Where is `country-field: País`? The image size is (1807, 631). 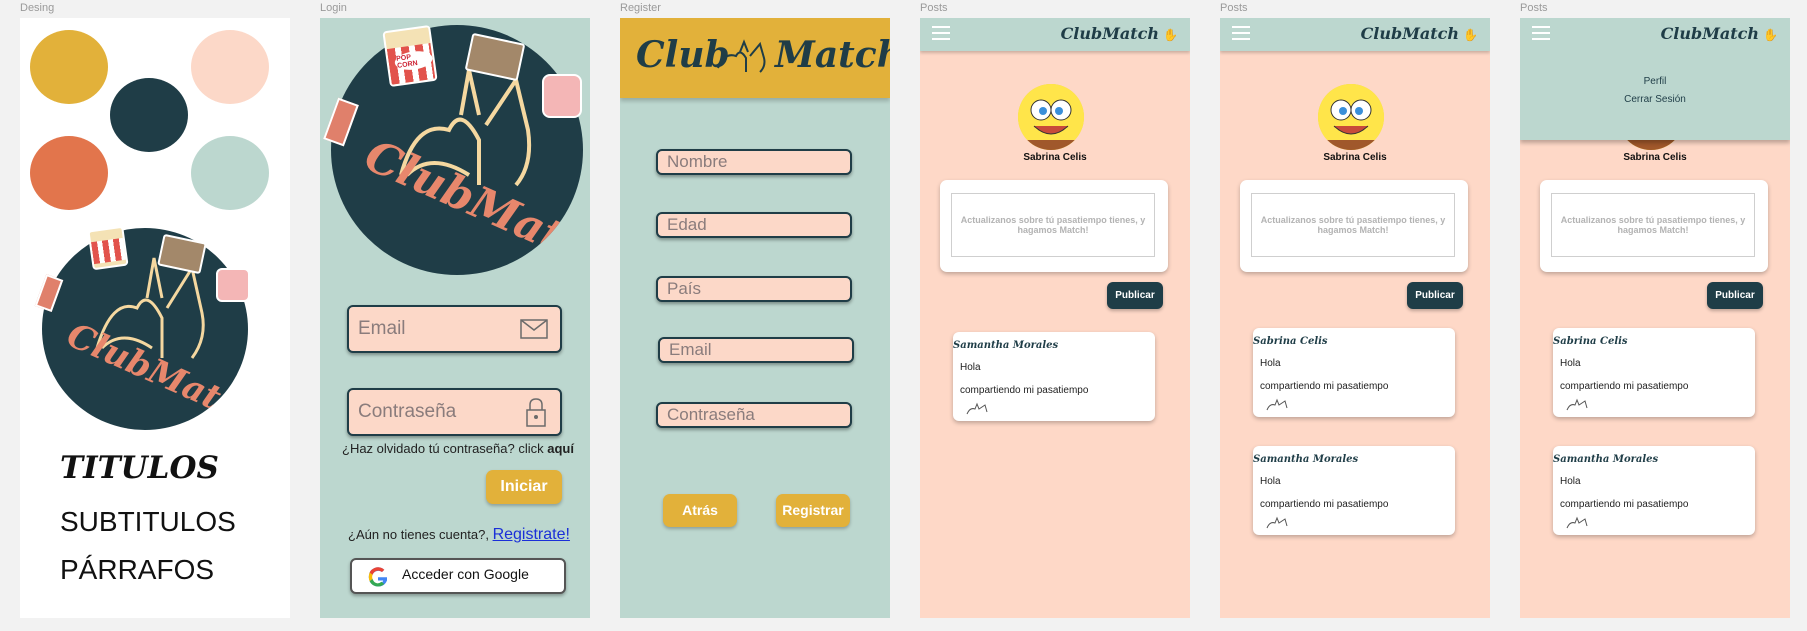
country-field: País is located at coordinates (754, 289).